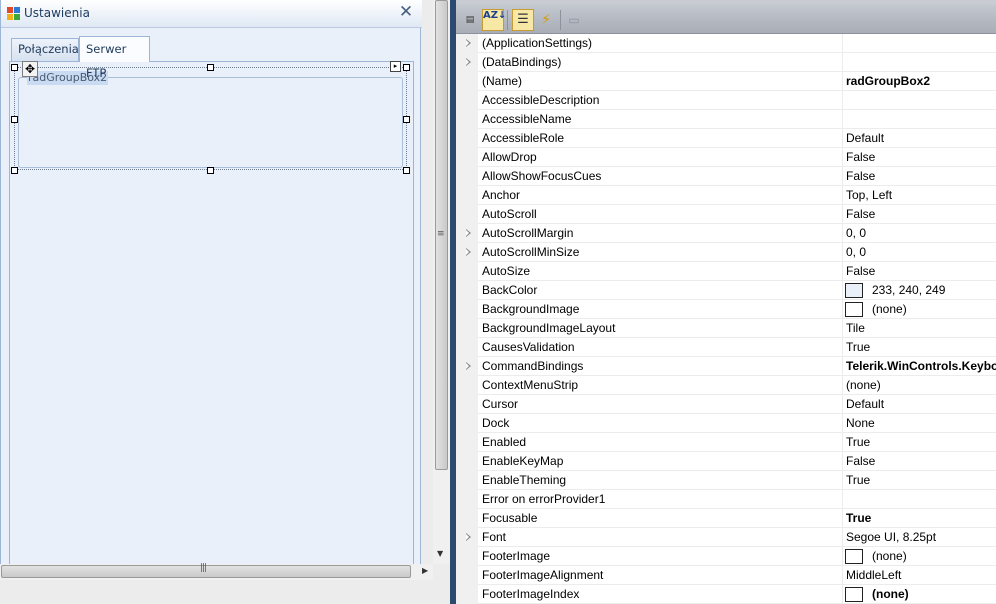 This screenshot has height=604, width=996. Describe the element at coordinates (546, 20) in the screenshot. I see `events-icon: ⚡` at that location.